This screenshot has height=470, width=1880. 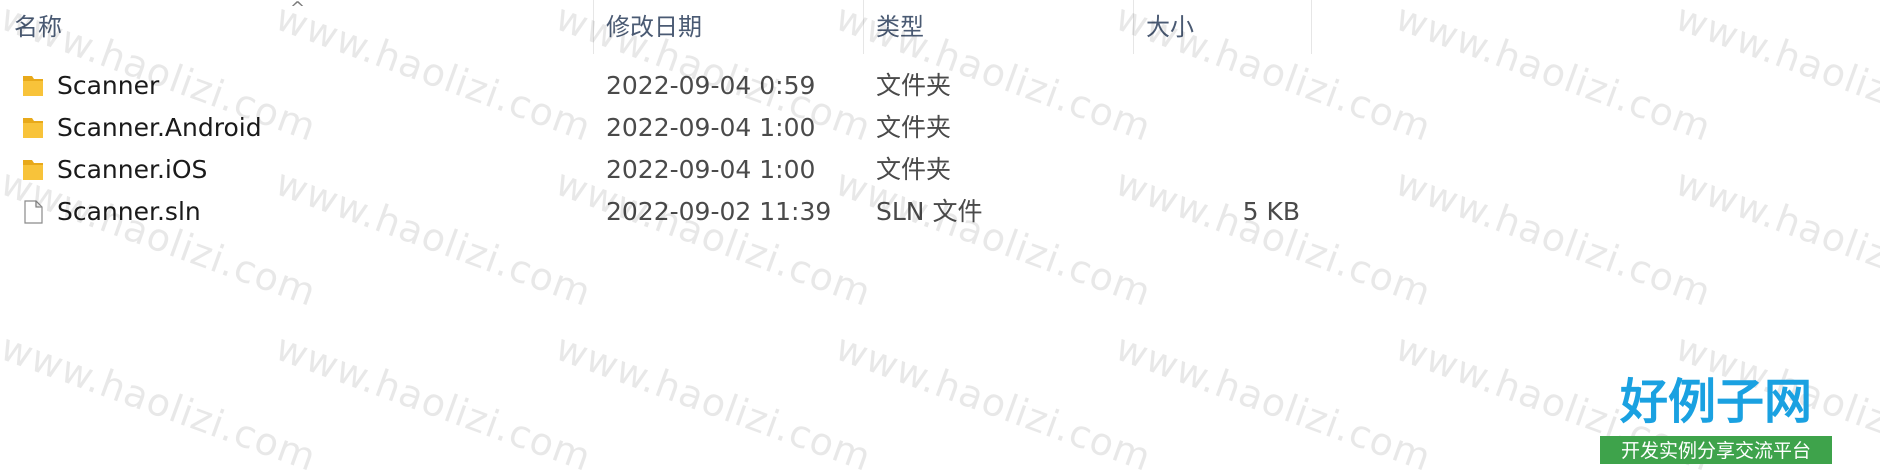 What do you see at coordinates (129, 211) in the screenshot?
I see `file-name: Scanner.sln` at bounding box center [129, 211].